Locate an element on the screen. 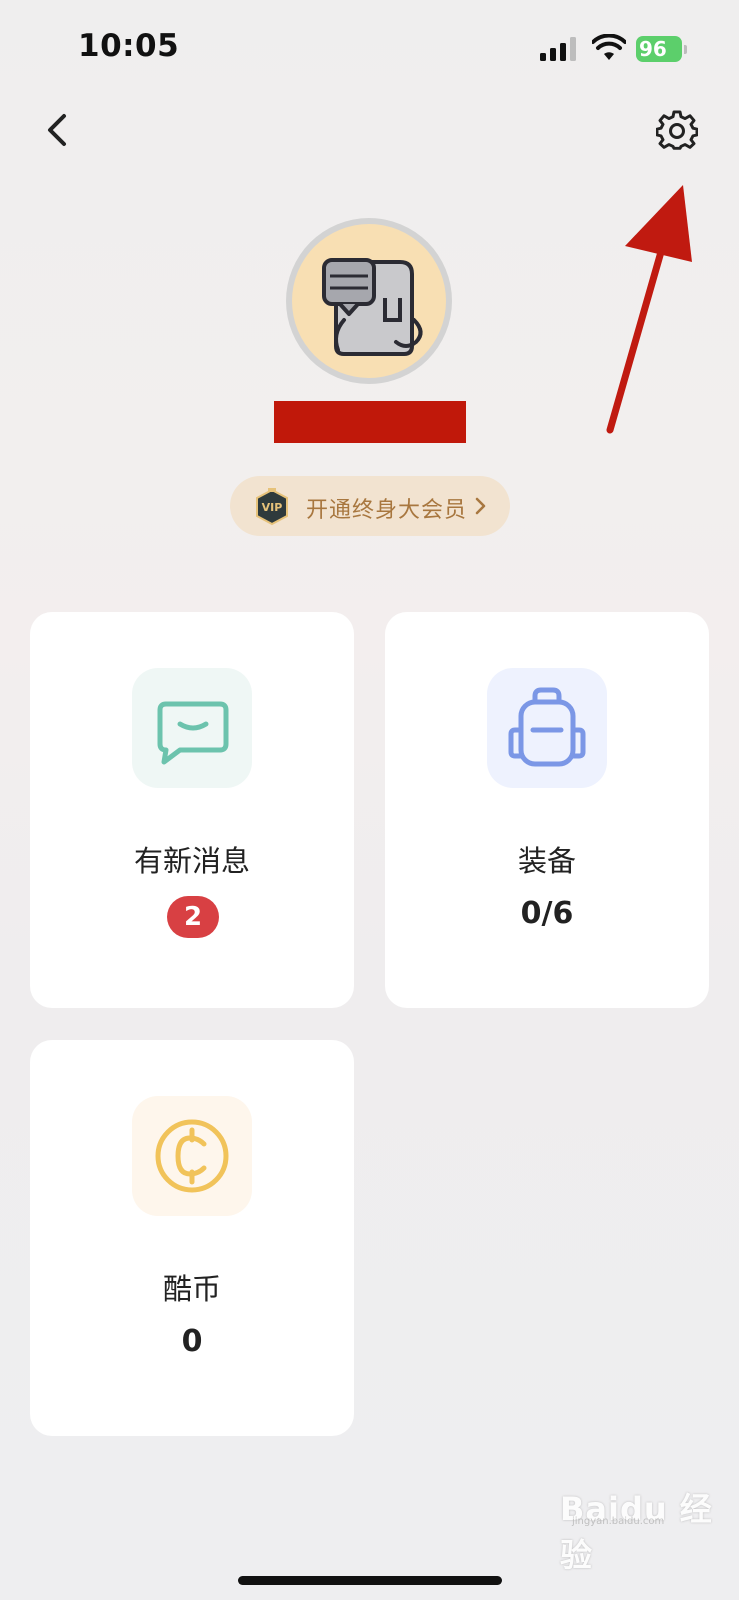 The width and height of the screenshot is (739, 1600). chevron-right-icon is located at coordinates (480, 506).